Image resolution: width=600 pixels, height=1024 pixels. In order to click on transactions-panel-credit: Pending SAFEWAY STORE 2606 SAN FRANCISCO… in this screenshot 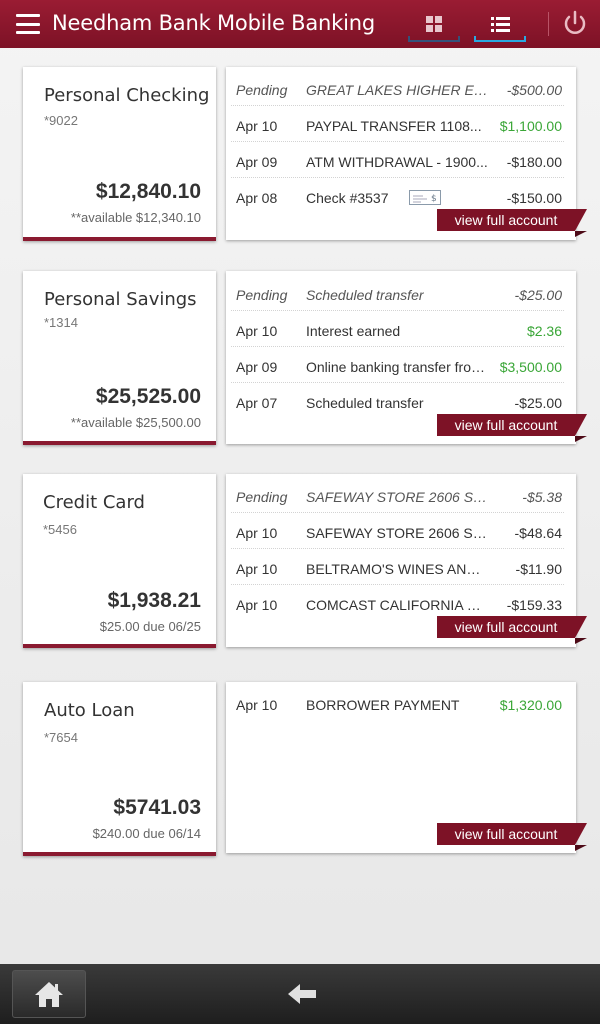, I will do `click(406, 560)`.